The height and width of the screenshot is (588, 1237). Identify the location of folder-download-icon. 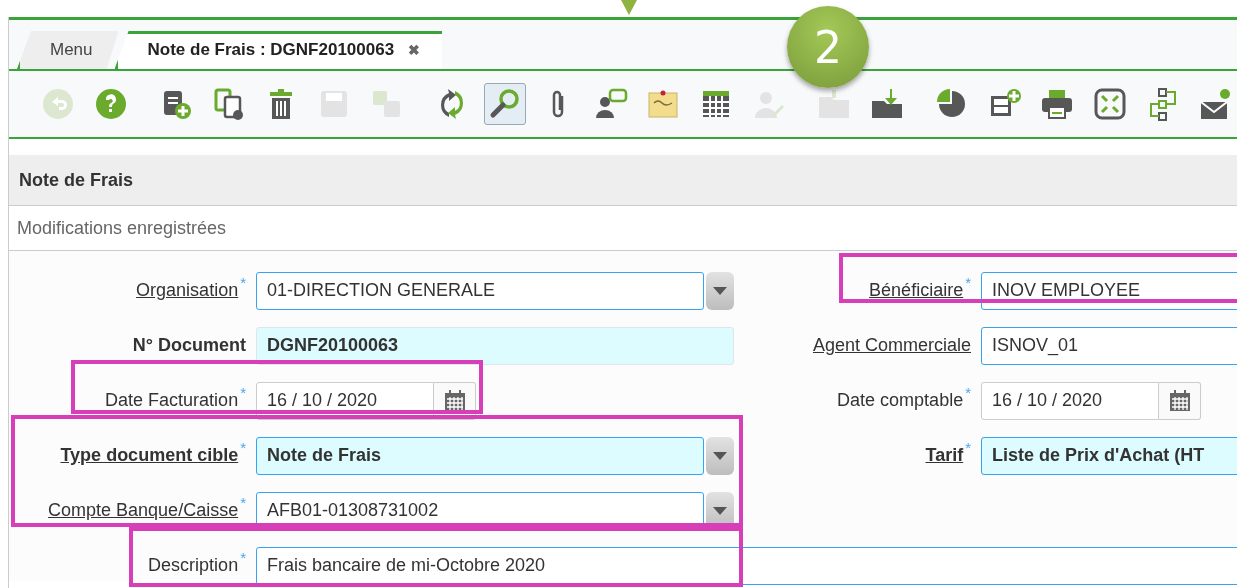
(886, 104).